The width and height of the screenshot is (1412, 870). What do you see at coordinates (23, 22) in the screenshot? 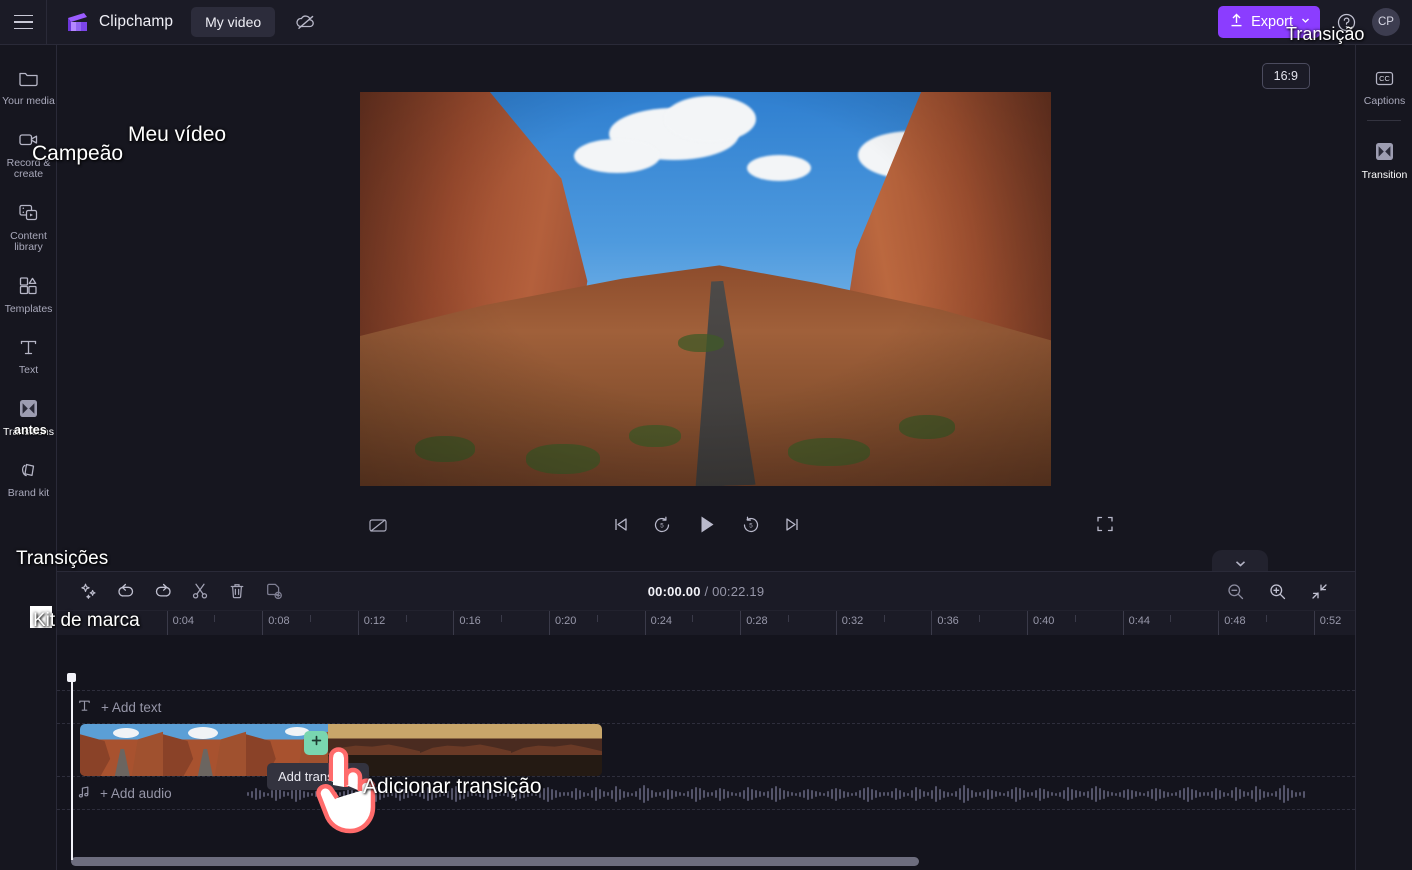
I see `hamburger-menu-icon` at bounding box center [23, 22].